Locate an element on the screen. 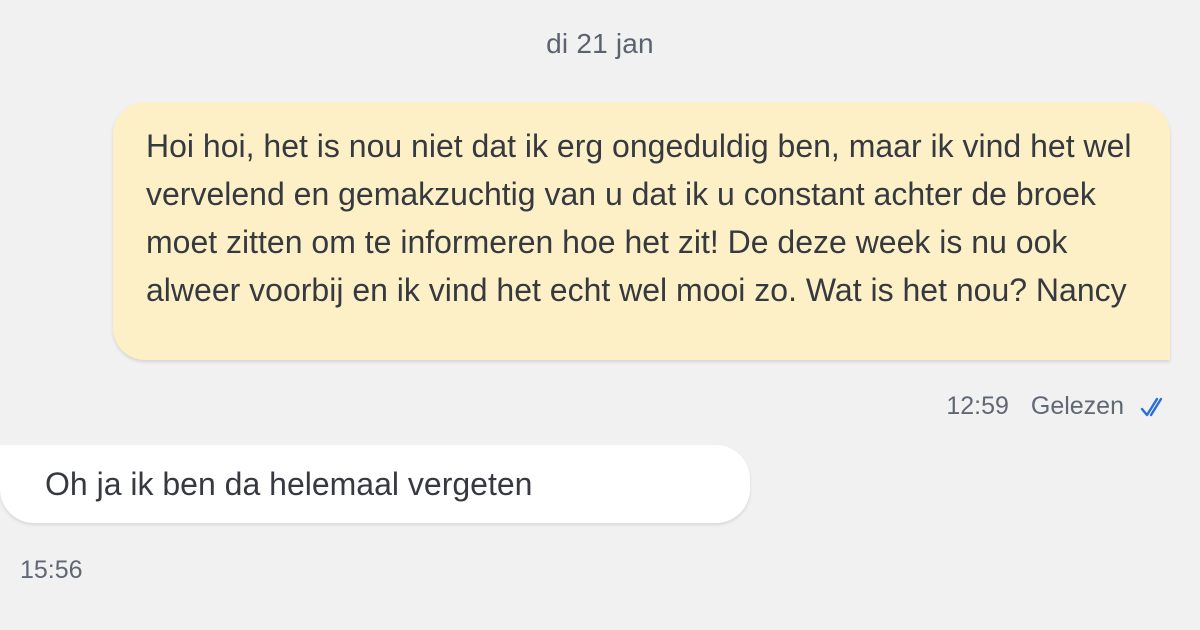 This screenshot has height=630, width=1200. incoming-message-time: 15:56 is located at coordinates (51, 570).